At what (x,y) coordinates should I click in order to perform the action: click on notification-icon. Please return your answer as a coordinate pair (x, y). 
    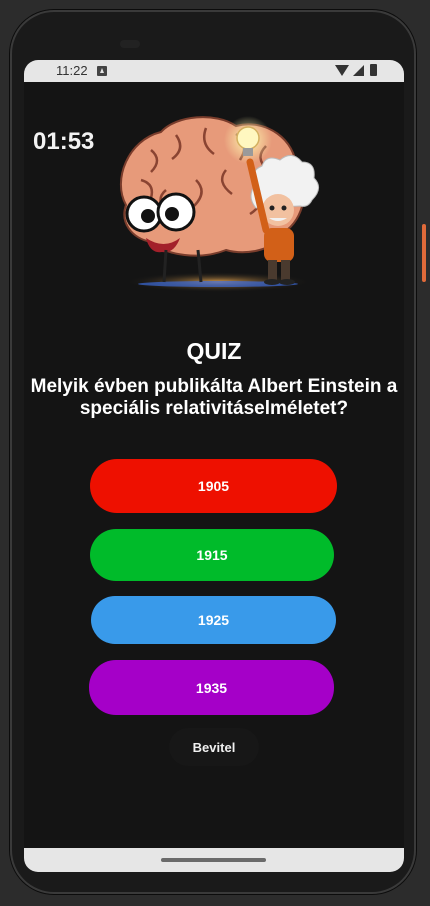
    Looking at the image, I should click on (102, 71).